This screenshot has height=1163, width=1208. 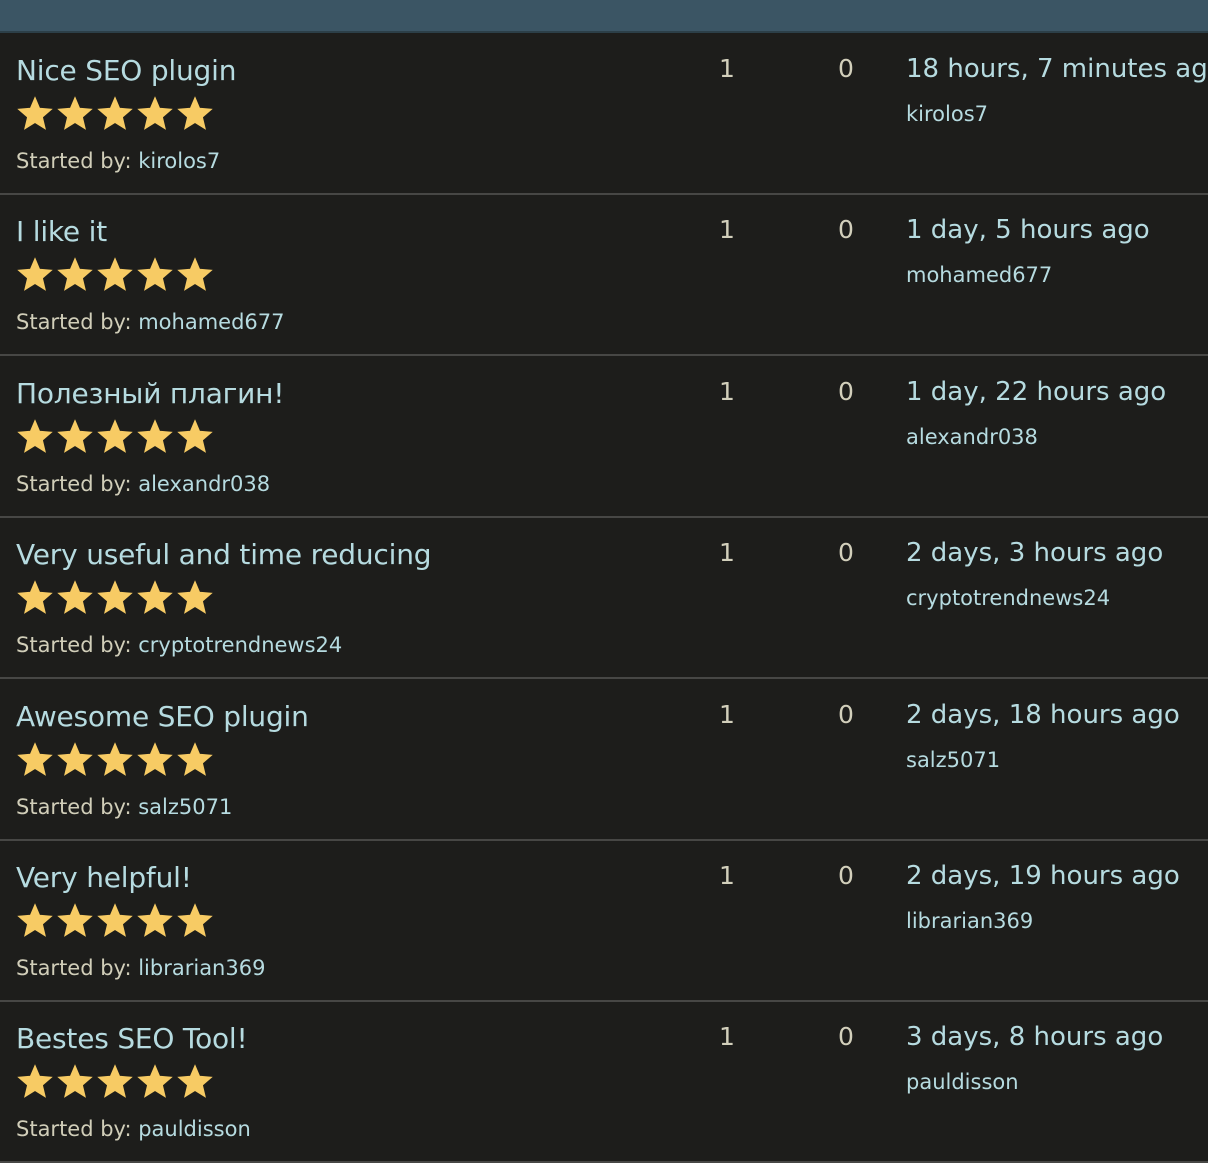 I want to click on author-link: librarian369, so click(x=201, y=968).